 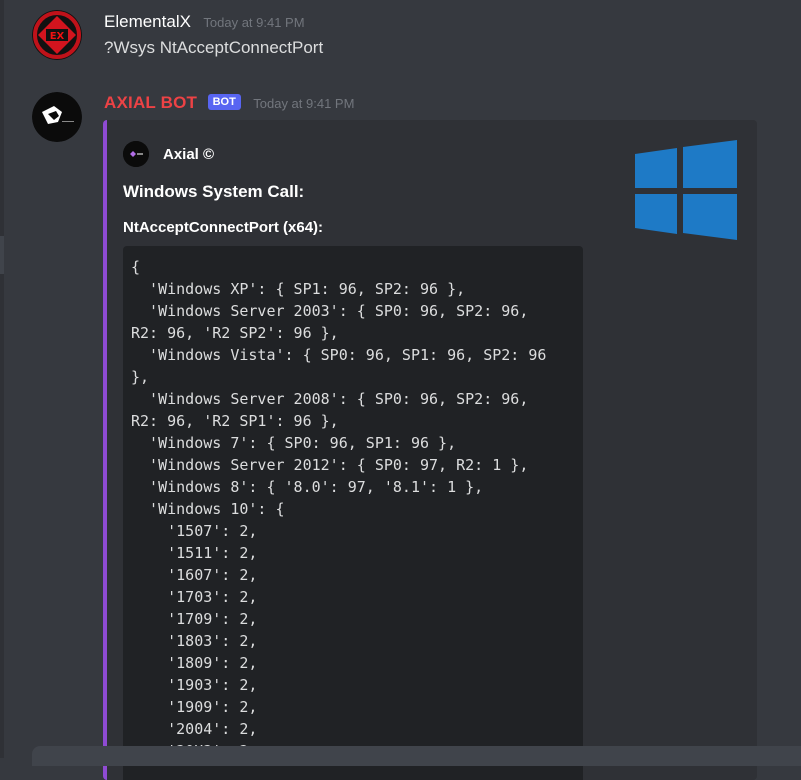 I want to click on axial-avatar-icon, so click(x=57, y=117).